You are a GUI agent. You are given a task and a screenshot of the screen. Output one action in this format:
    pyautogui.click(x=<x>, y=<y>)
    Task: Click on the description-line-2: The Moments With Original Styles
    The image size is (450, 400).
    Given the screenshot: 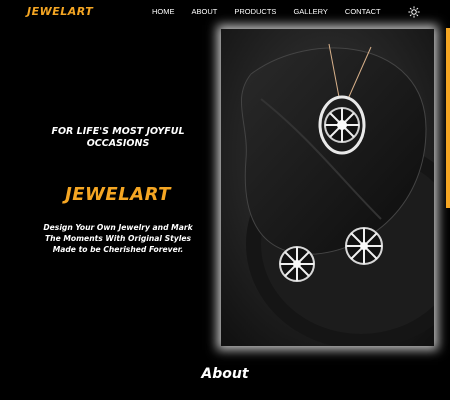 What is the action you would take?
    pyautogui.click(x=118, y=238)
    